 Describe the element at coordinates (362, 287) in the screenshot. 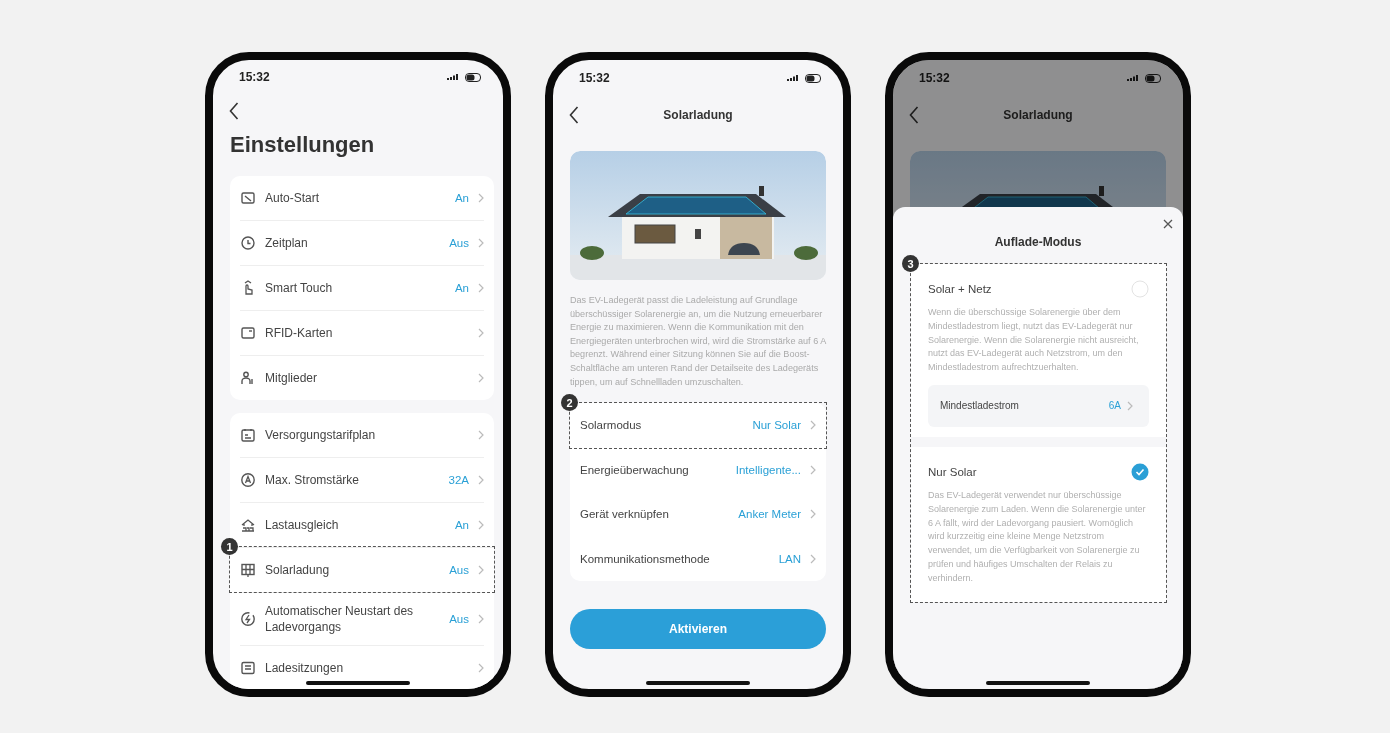

I see `settings-row: Smart Touch An` at that location.